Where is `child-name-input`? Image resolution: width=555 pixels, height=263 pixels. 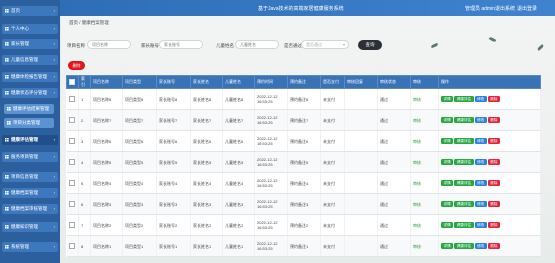
child-name-input is located at coordinates (257, 44).